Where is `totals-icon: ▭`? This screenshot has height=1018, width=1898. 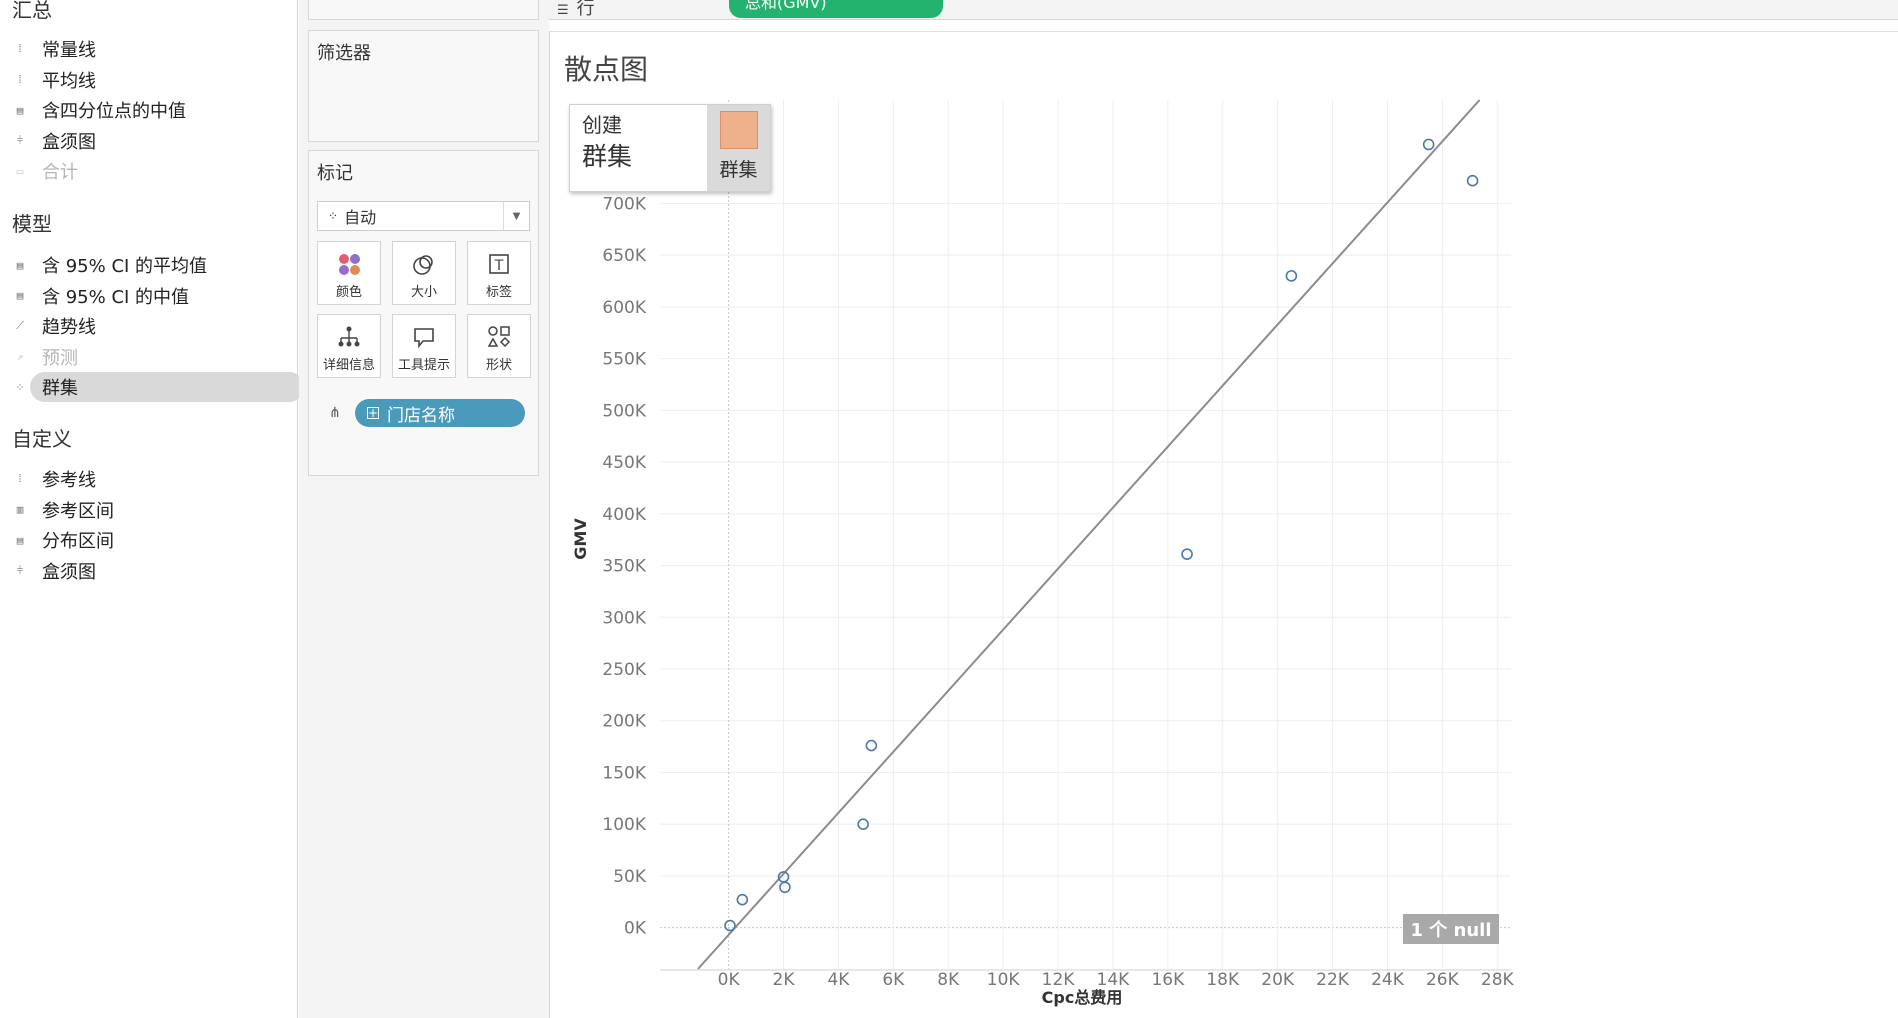 totals-icon: ▭ is located at coordinates (20, 171).